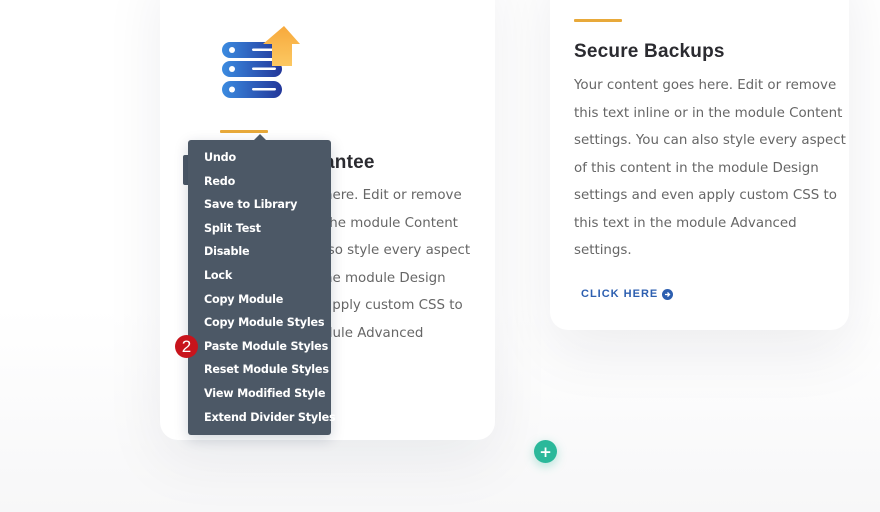 This screenshot has height=512, width=880. I want to click on body-line: this text in the module Advanced, so click(685, 223).